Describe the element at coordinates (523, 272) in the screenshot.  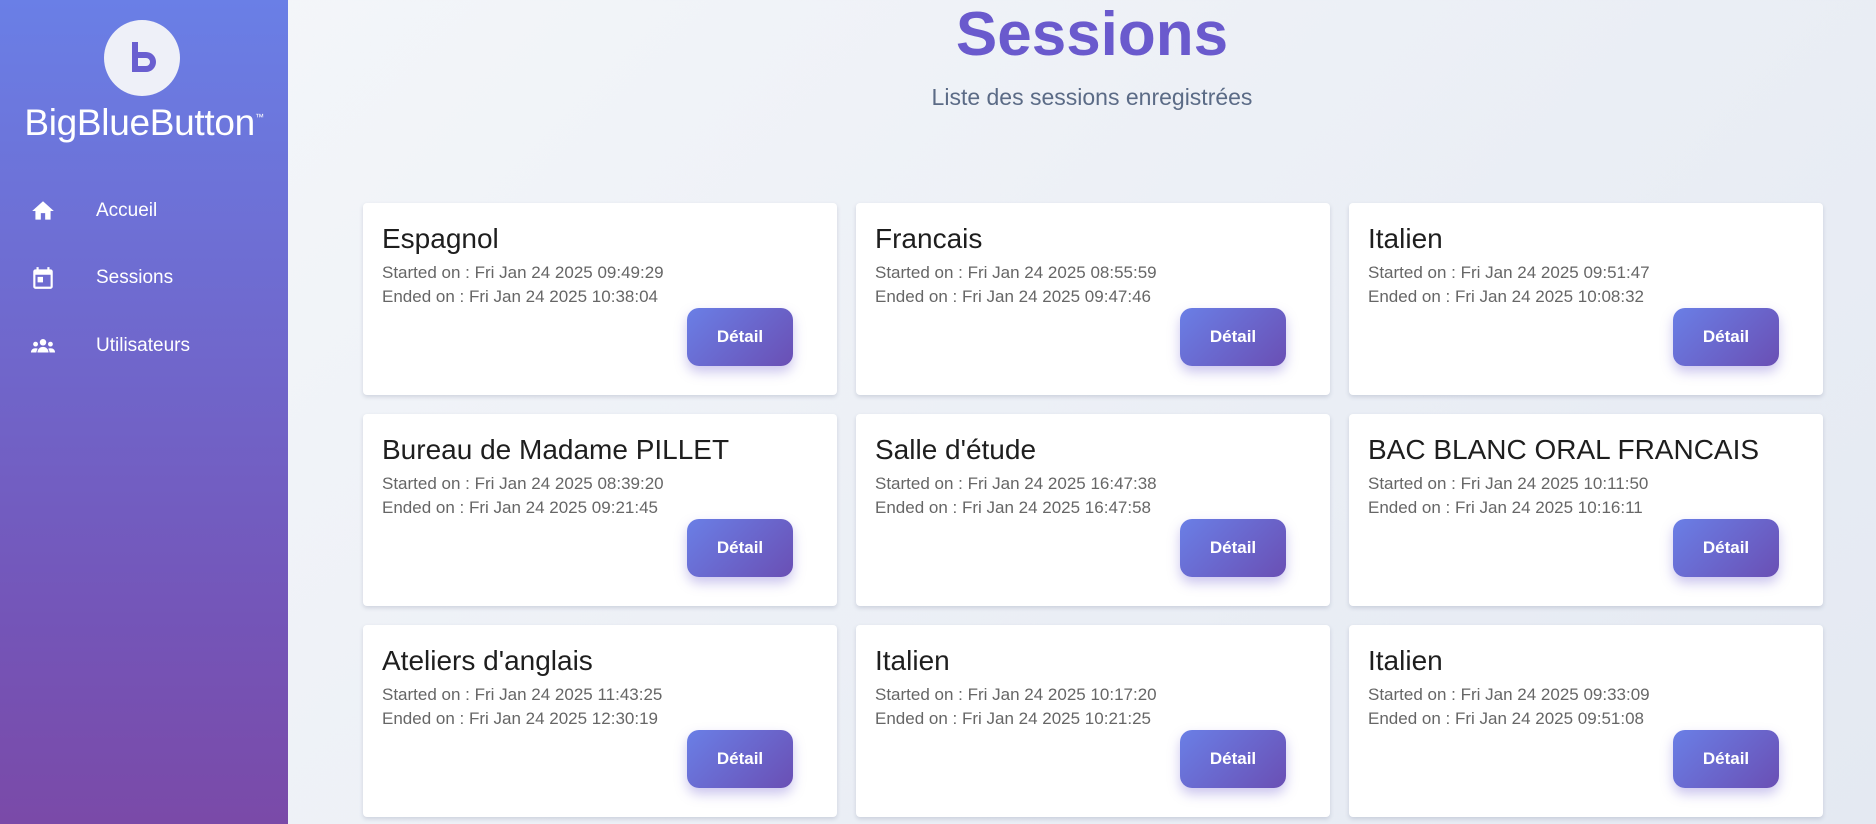
I see `session-start: Started on : Fri Jan 24 2025 09:49:29` at that location.